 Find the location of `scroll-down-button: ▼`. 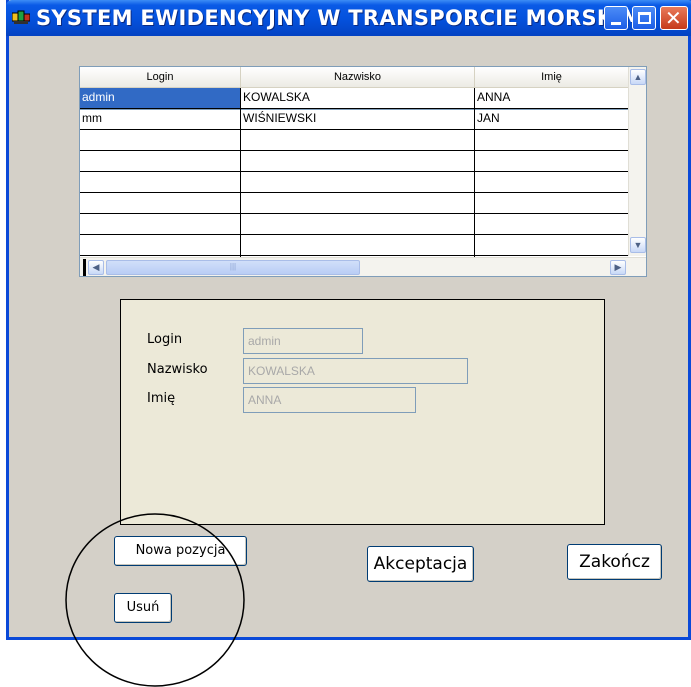

scroll-down-button: ▼ is located at coordinates (638, 245).